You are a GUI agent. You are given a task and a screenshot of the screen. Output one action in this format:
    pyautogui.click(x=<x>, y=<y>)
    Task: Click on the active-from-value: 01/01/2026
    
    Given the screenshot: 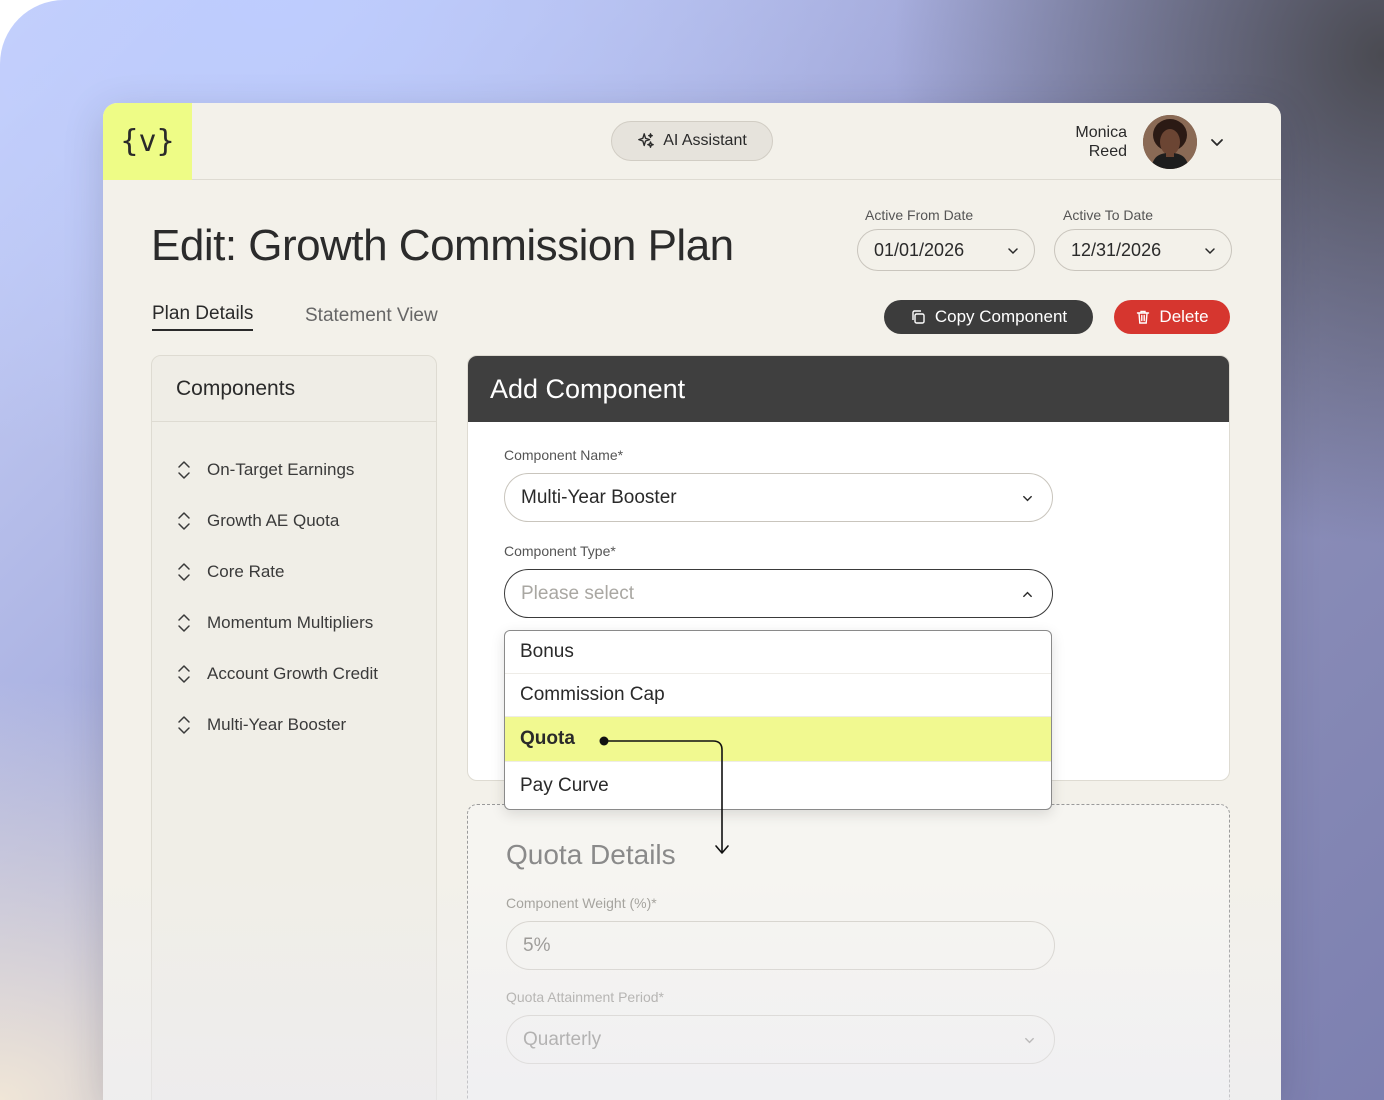 What is the action you would take?
    pyautogui.click(x=919, y=249)
    